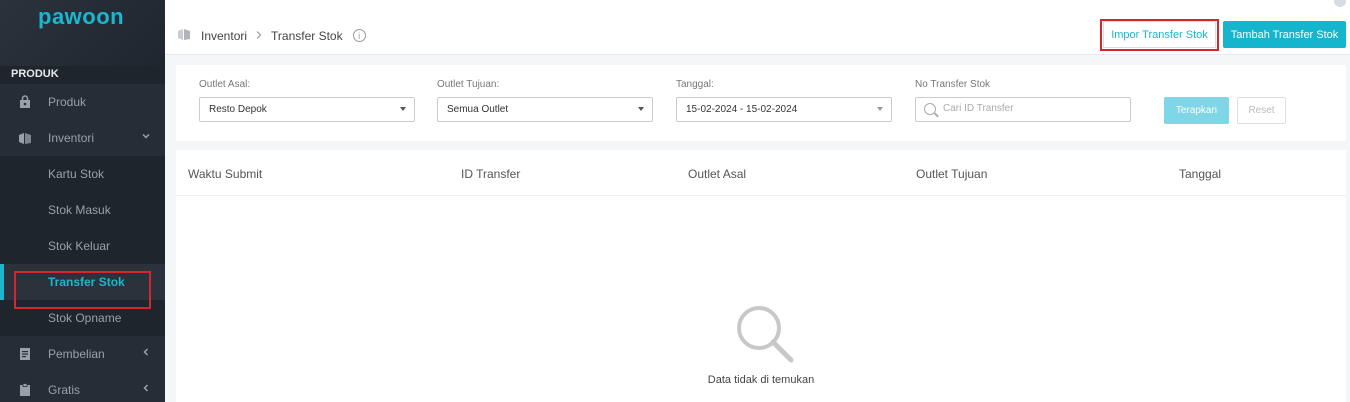 This screenshot has width=1350, height=402. I want to click on bag-icon, so click(25, 102).